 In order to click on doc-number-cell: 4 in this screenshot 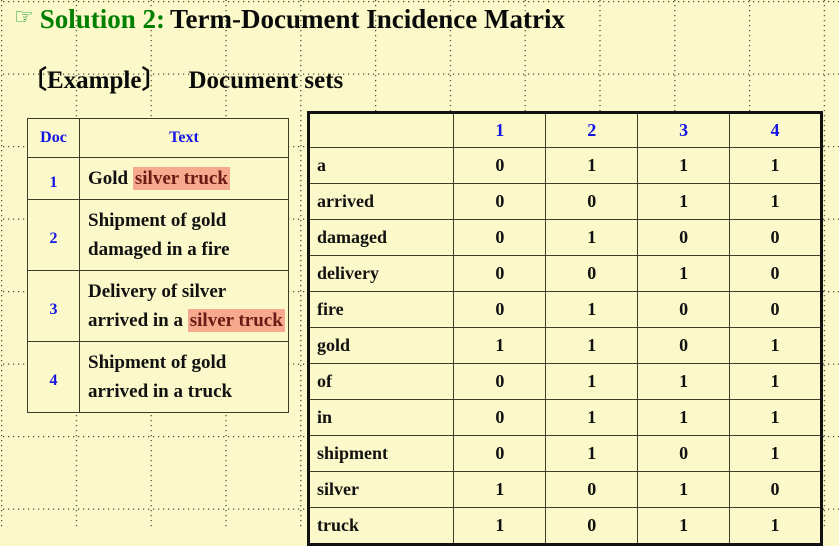, I will do `click(53, 377)`.